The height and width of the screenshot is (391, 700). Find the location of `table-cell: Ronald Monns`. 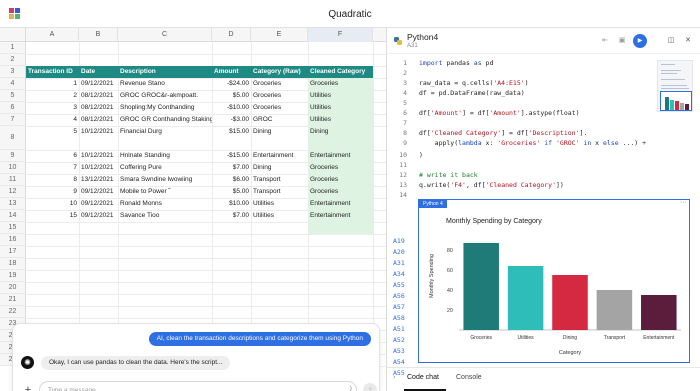

table-cell: Ronald Monns is located at coordinates (165, 204).